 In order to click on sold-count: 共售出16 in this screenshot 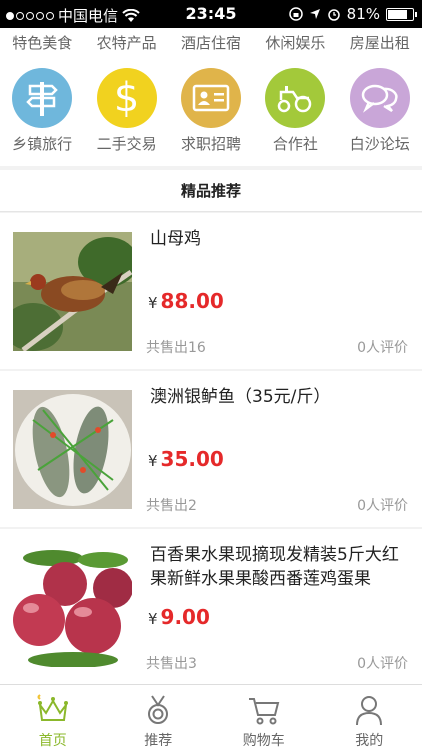, I will do `click(176, 348)`.